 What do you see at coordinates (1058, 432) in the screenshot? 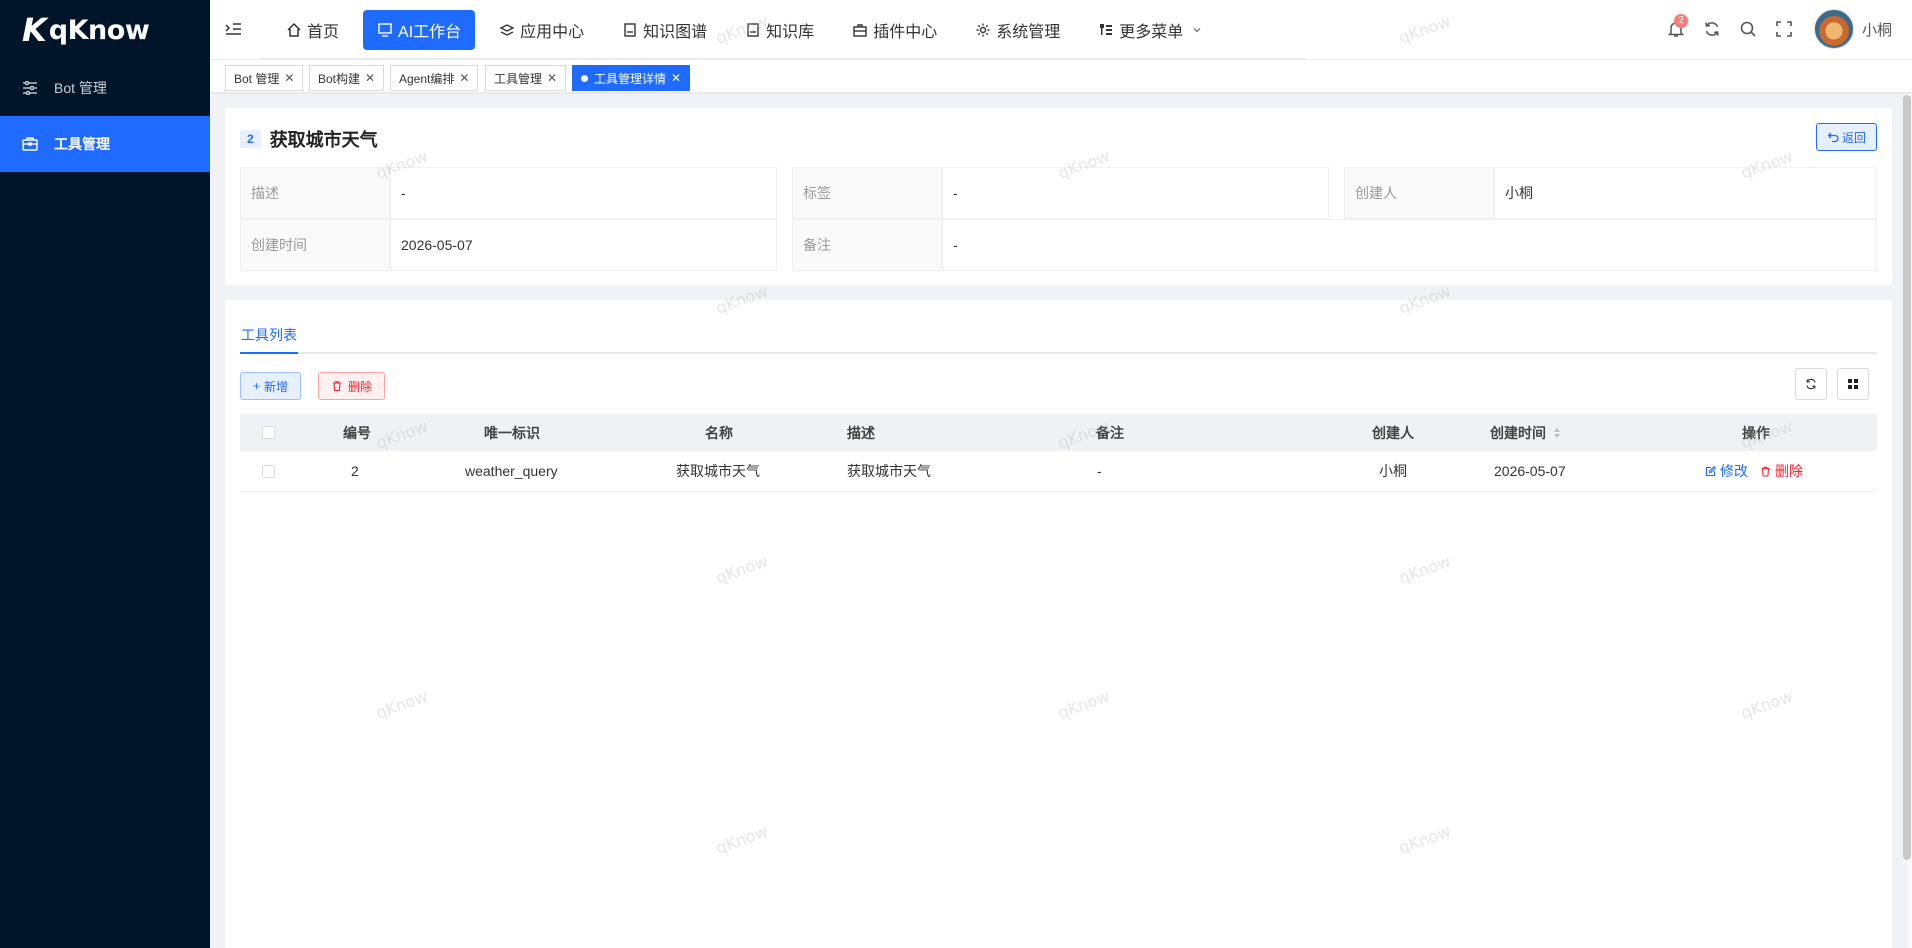
I see `table-header: 编号 唯一标识 名称 描述 备注 创建人 创建时间 操作` at bounding box center [1058, 432].